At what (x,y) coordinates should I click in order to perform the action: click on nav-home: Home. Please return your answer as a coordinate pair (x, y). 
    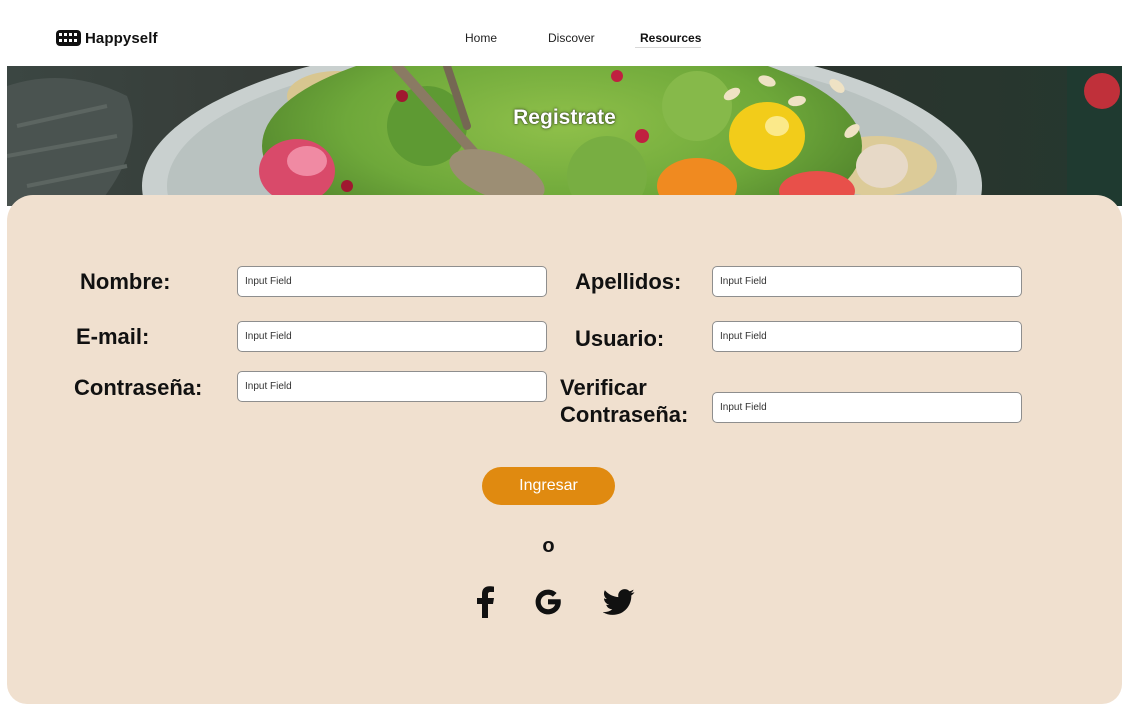
    Looking at the image, I should click on (481, 38).